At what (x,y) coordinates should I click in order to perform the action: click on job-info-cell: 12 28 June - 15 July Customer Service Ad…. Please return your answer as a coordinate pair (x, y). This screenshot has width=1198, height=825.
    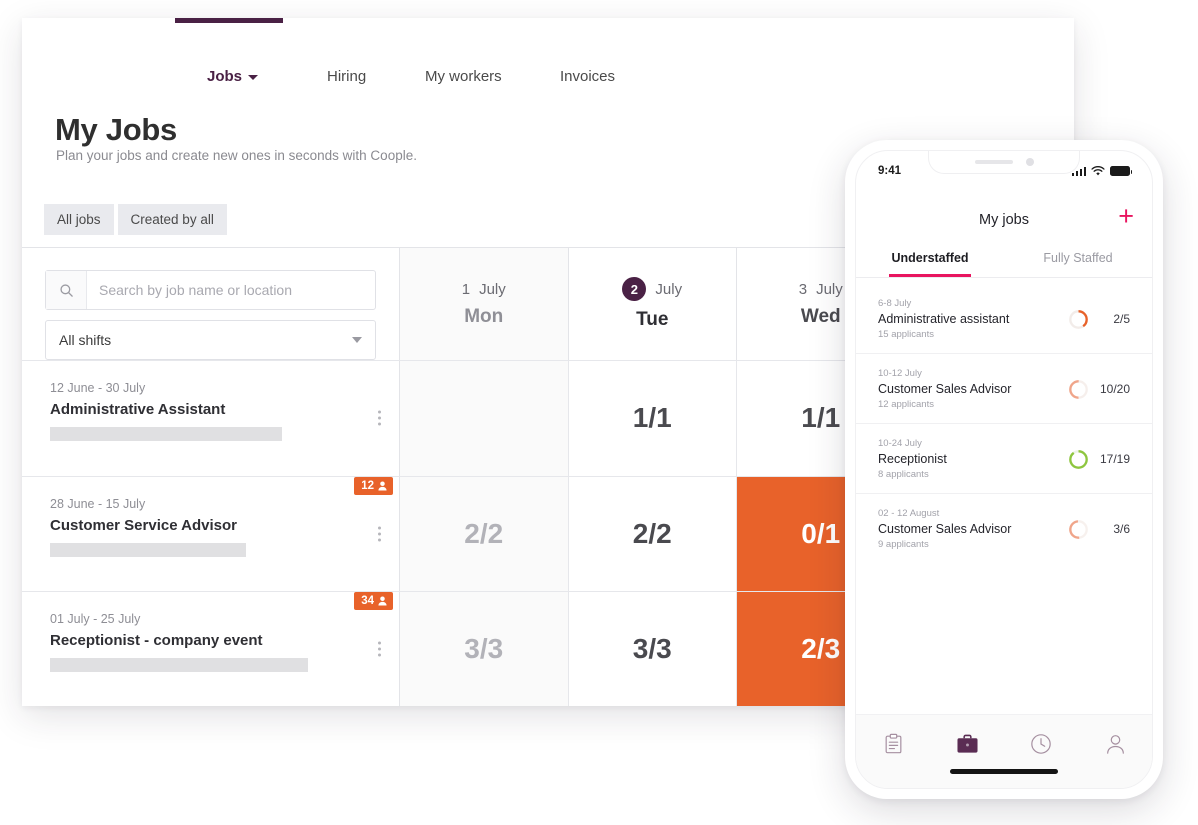
    Looking at the image, I should click on (211, 534).